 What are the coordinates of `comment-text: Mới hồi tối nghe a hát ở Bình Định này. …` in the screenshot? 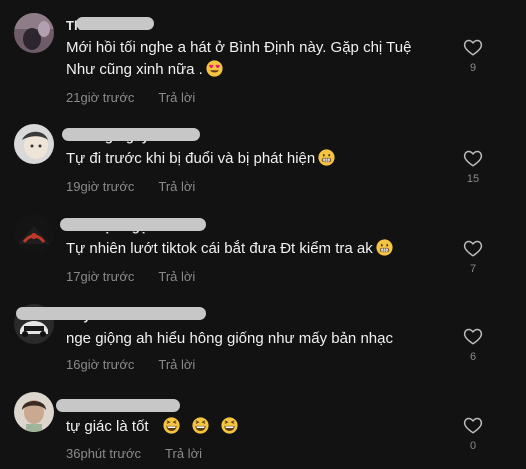 It's located at (238, 60).